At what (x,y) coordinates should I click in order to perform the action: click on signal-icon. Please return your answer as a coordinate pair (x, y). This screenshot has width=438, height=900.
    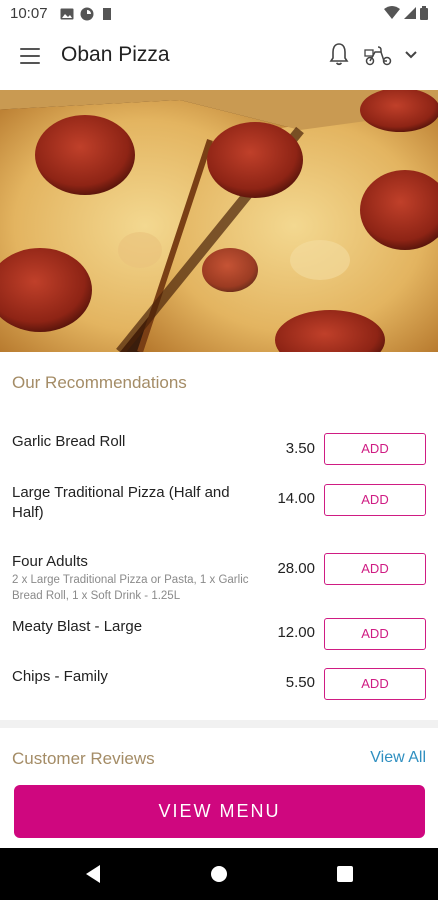
    Looking at the image, I should click on (410, 13).